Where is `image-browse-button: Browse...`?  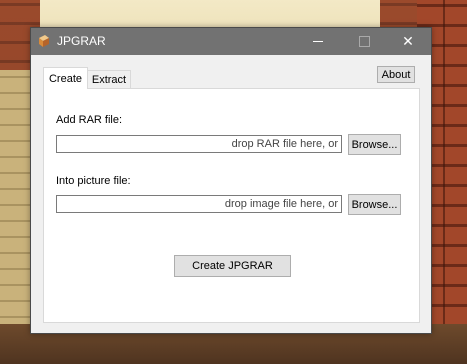 image-browse-button: Browse... is located at coordinates (374, 204).